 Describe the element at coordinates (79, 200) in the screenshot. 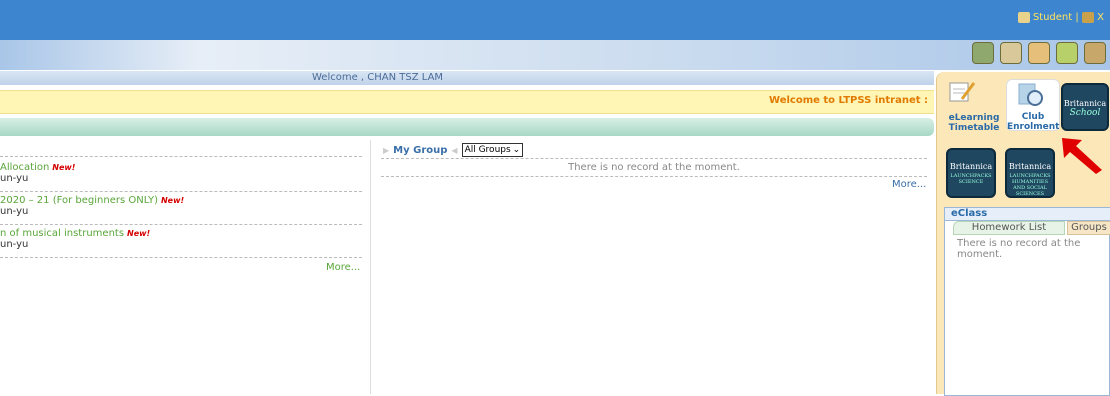

I see `news-title: 2020 – 21 (For beginners ONLY)` at that location.